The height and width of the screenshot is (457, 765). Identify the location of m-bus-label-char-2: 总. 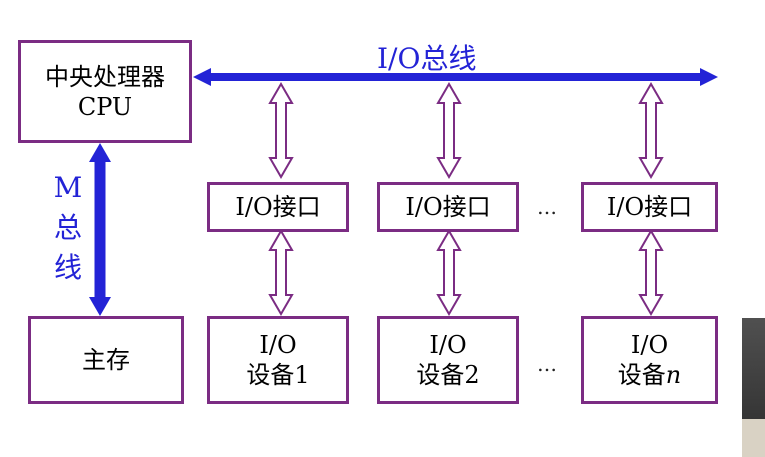
(67, 227).